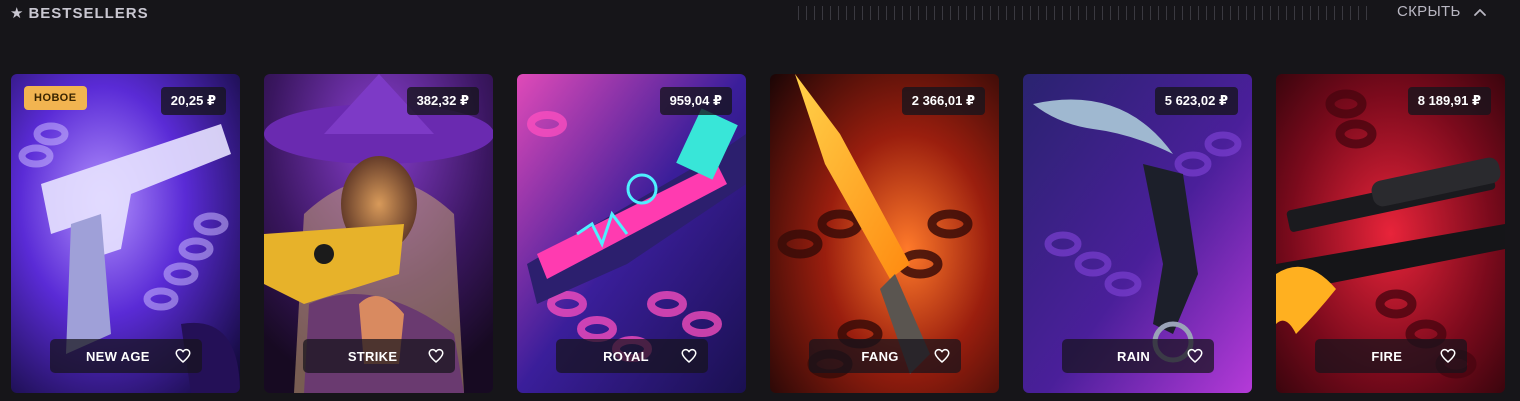  Describe the element at coordinates (1429, 11) in the screenshot. I see `hide-label: СКРЫТЬ` at that location.